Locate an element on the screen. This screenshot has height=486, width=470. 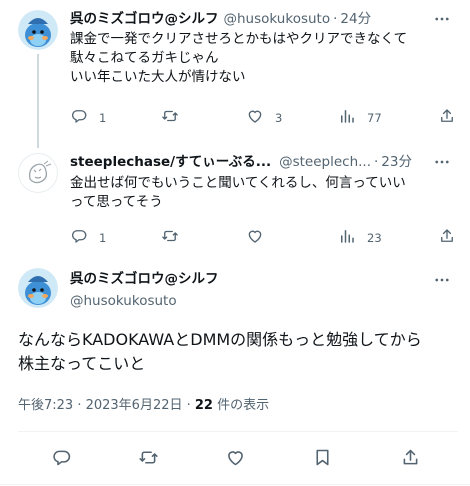
bookmark-icon is located at coordinates (322, 459).